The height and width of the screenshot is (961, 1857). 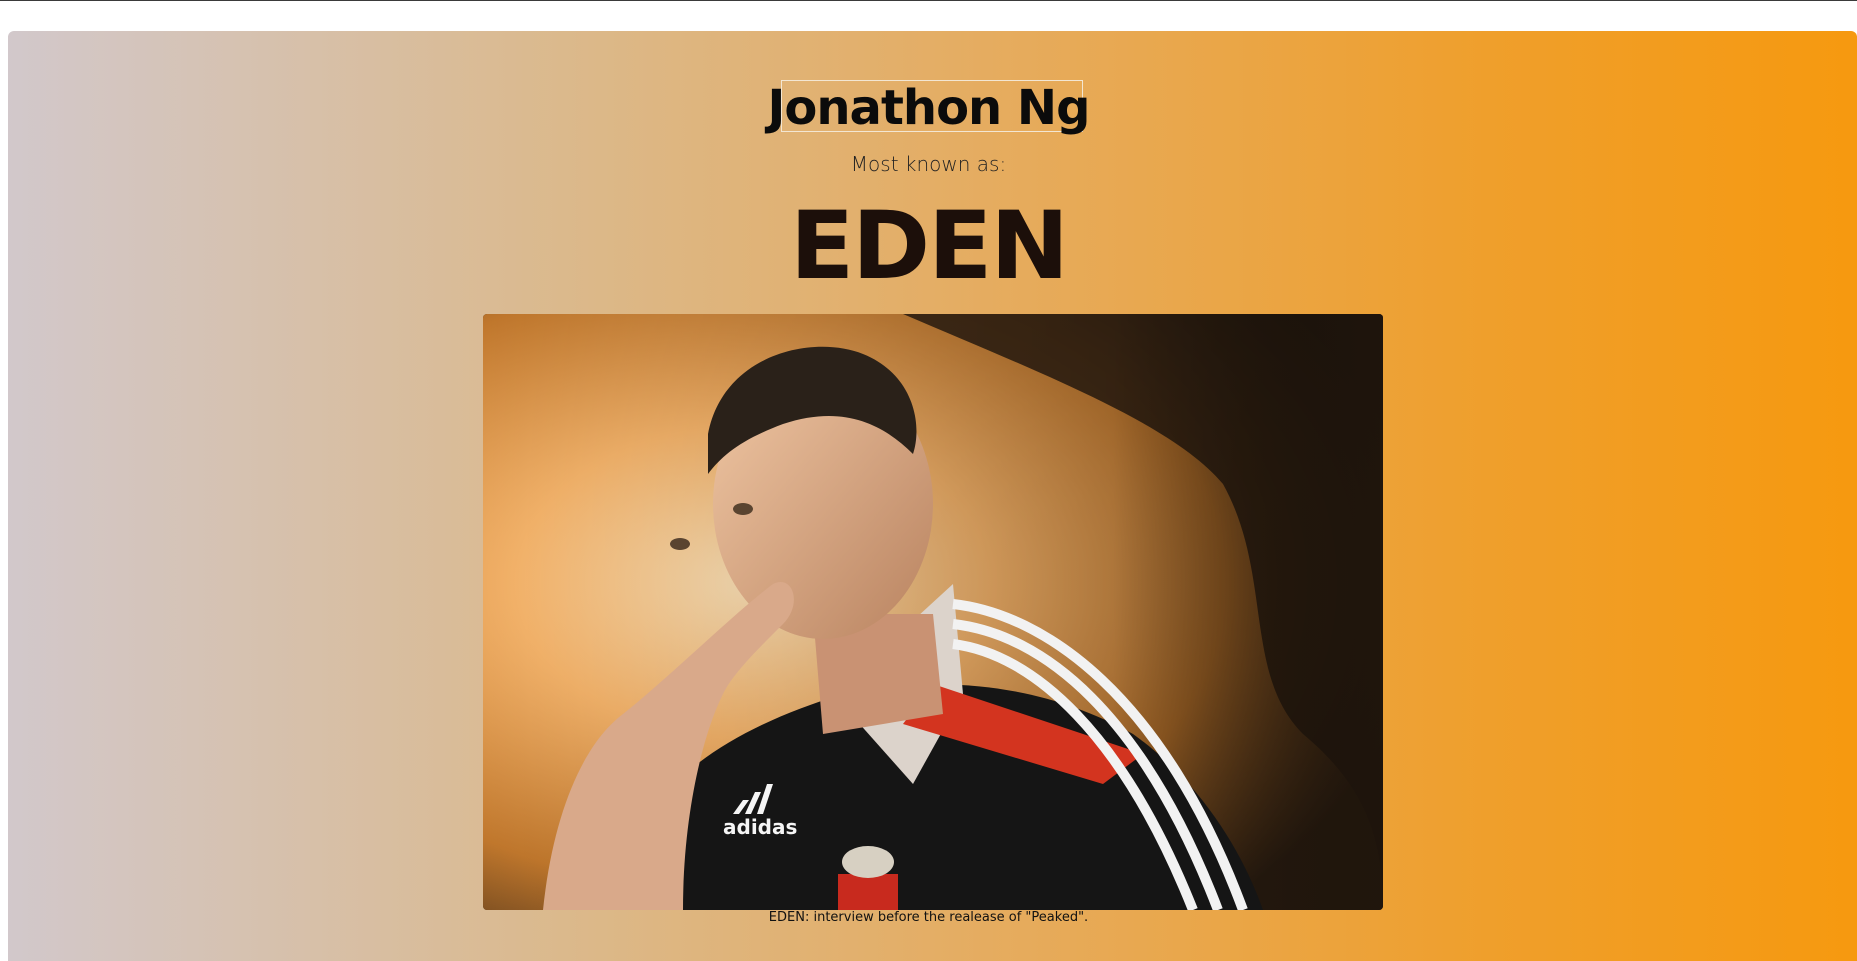 What do you see at coordinates (929, 246) in the screenshot?
I see `alias-title: EDEN` at bounding box center [929, 246].